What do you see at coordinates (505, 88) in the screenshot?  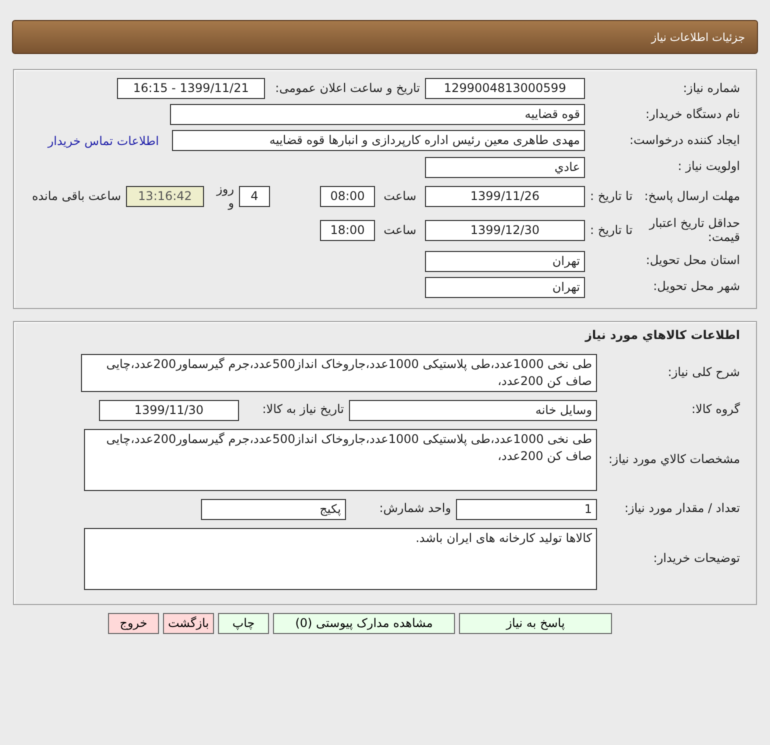 I see `need-number-field: 1299004813000599` at bounding box center [505, 88].